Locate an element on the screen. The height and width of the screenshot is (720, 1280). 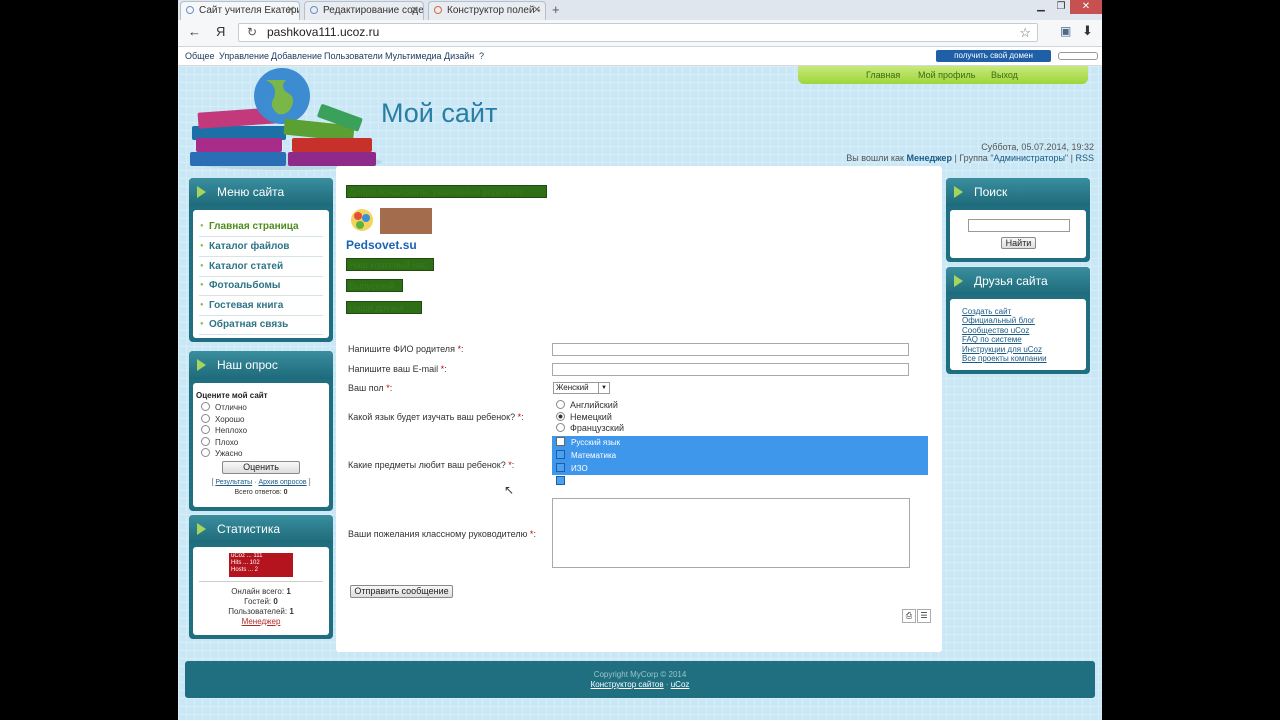
lang-option: Немецкий is located at coordinates (584, 417).